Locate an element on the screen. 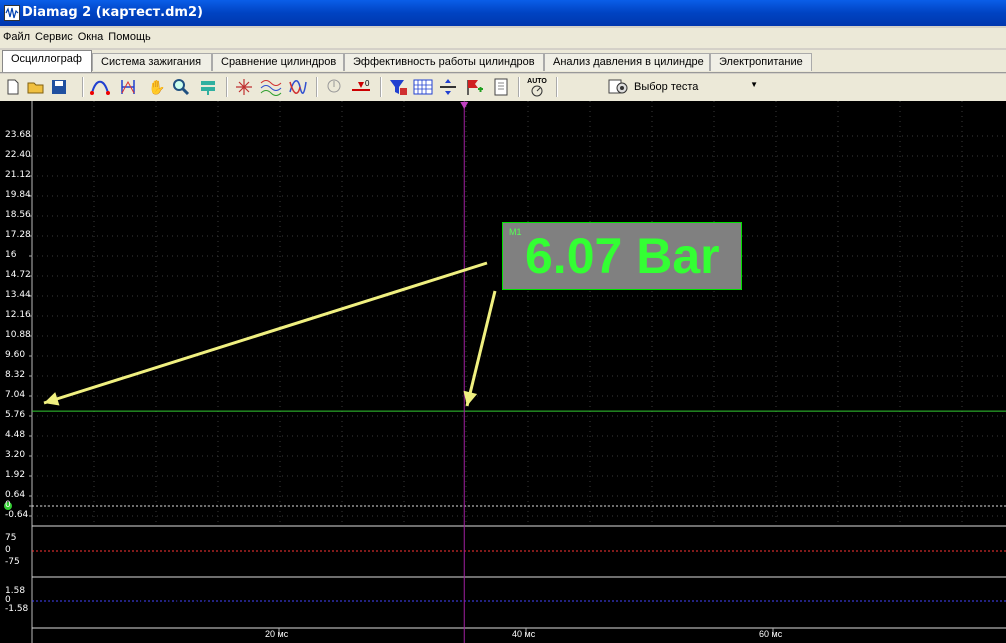 This screenshot has height=643, width=1006. test-select-label: Выбор теста is located at coordinates (666, 87).